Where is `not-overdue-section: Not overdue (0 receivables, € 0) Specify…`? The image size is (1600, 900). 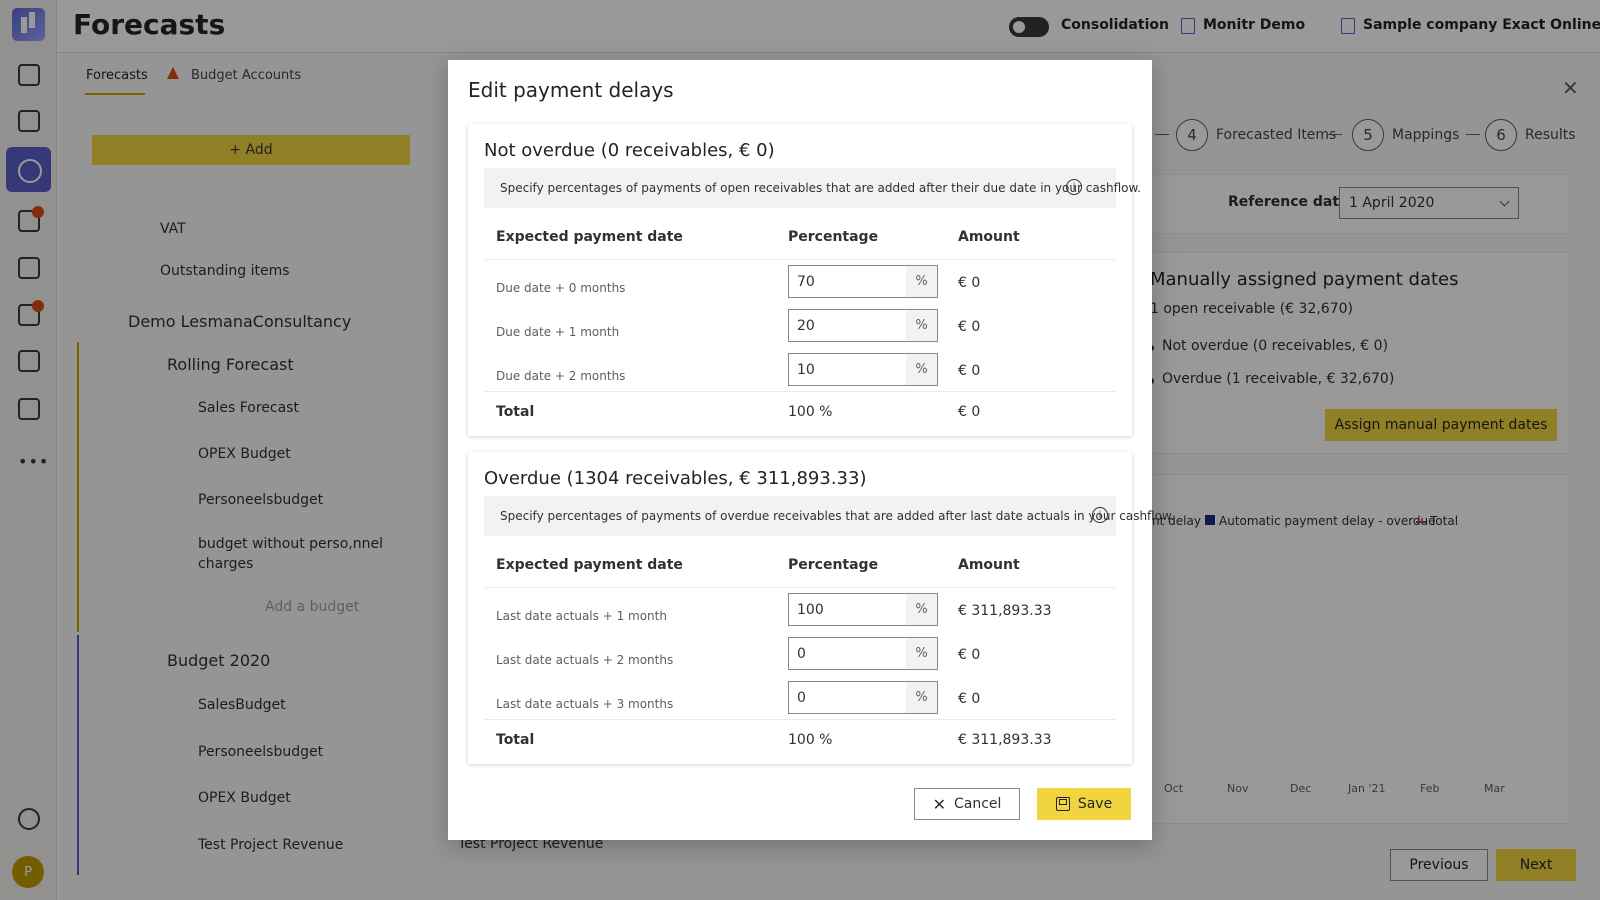
not-overdue-section: Not overdue (0 receivables, € 0) Specify… is located at coordinates (804, 280).